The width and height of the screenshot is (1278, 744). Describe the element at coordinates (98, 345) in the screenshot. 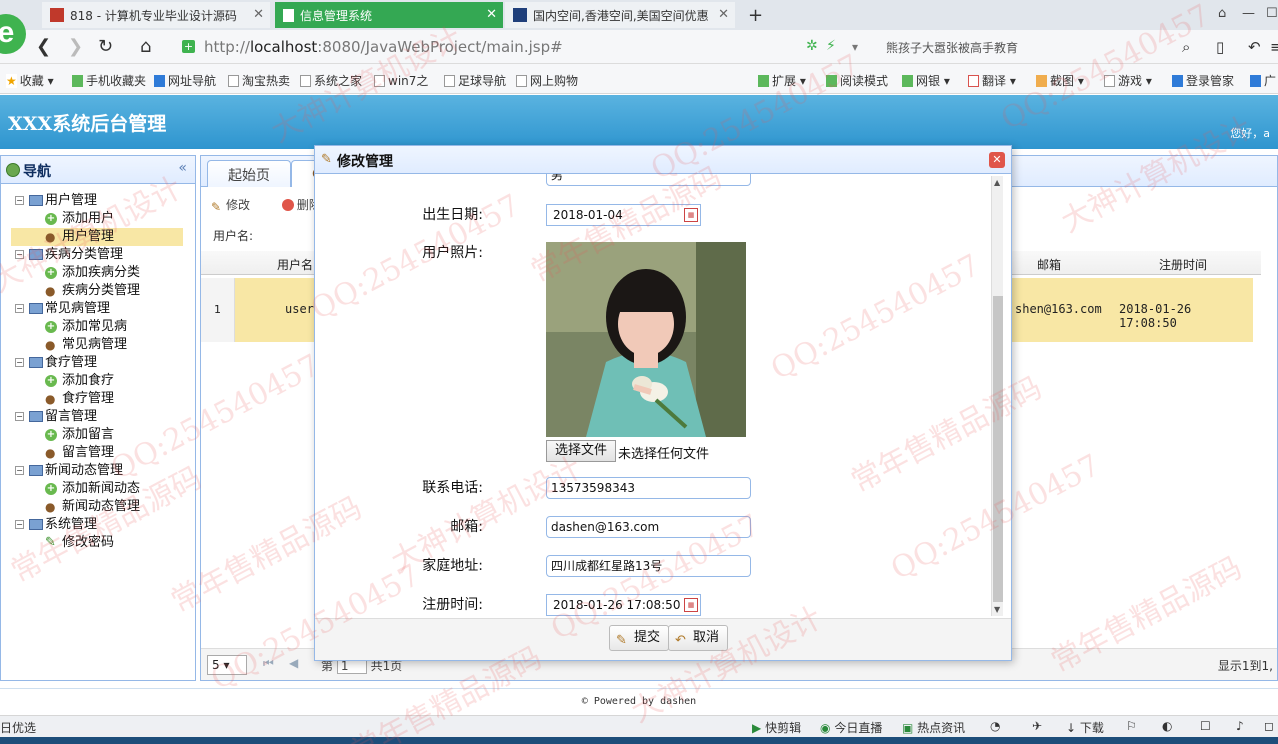

I see `sidebar-item: ● 常见病管理` at that location.